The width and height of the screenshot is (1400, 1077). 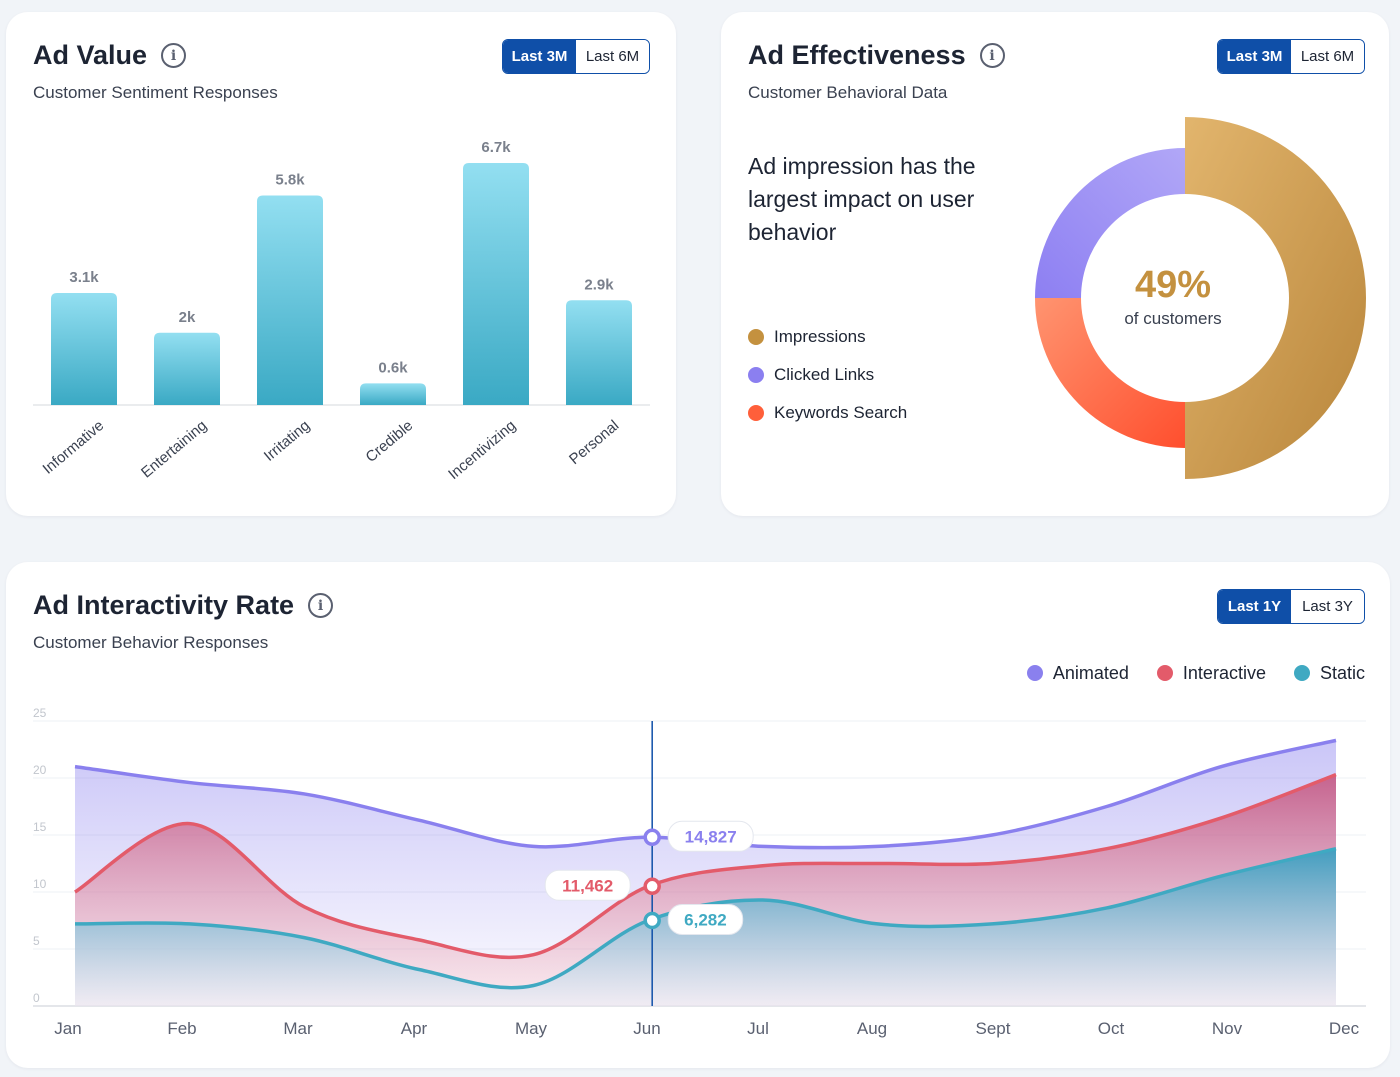 I want to click on x-tick-label: Mar, so click(x=298, y=1028).